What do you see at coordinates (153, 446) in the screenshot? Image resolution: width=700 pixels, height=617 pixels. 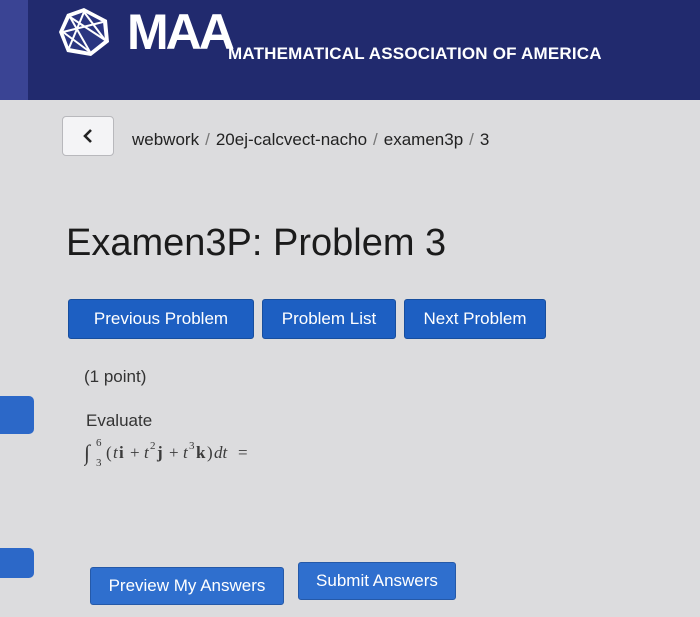 I see `integral-exponent: 2` at bounding box center [153, 446].